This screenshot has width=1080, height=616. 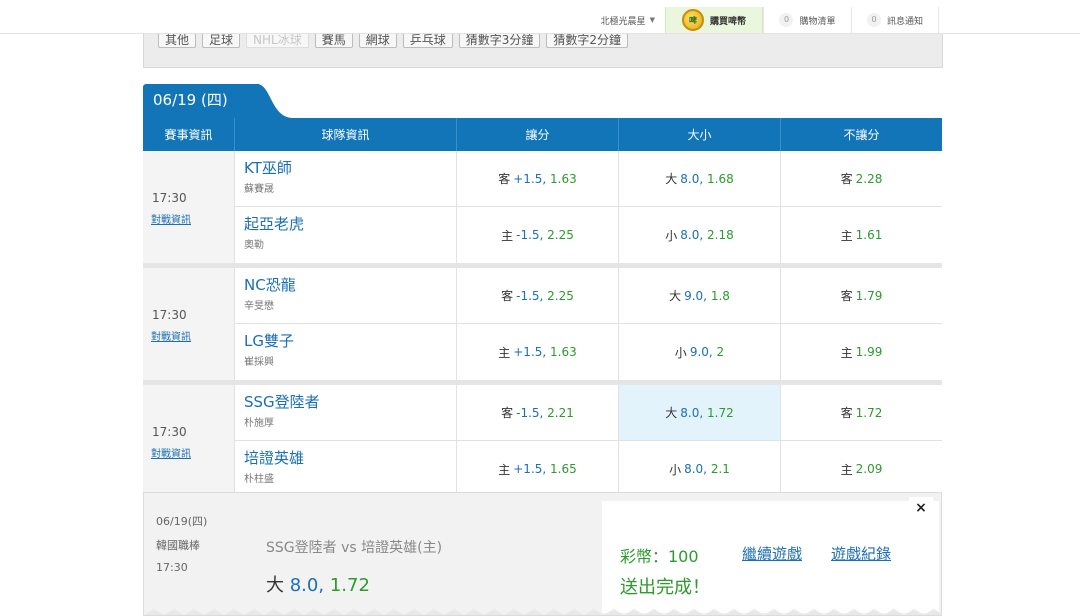 I want to click on spread-odds-cell: 主 +1.5, 1.63, so click(x=538, y=352).